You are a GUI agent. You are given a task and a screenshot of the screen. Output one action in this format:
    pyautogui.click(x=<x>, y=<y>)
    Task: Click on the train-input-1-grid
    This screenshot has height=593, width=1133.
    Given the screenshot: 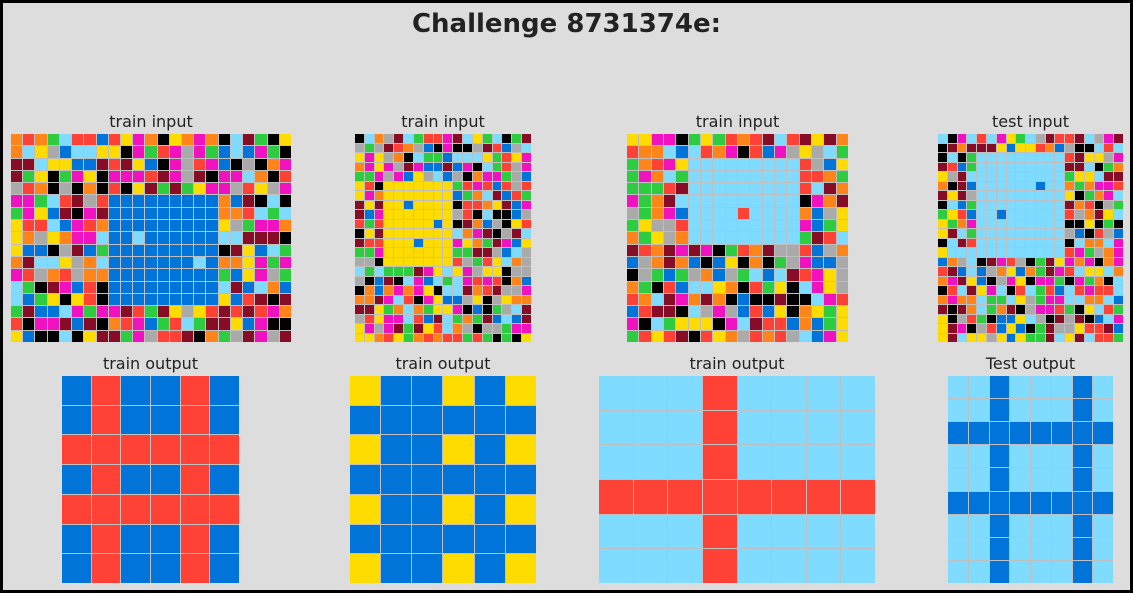 What is the action you would take?
    pyautogui.click(x=151, y=238)
    